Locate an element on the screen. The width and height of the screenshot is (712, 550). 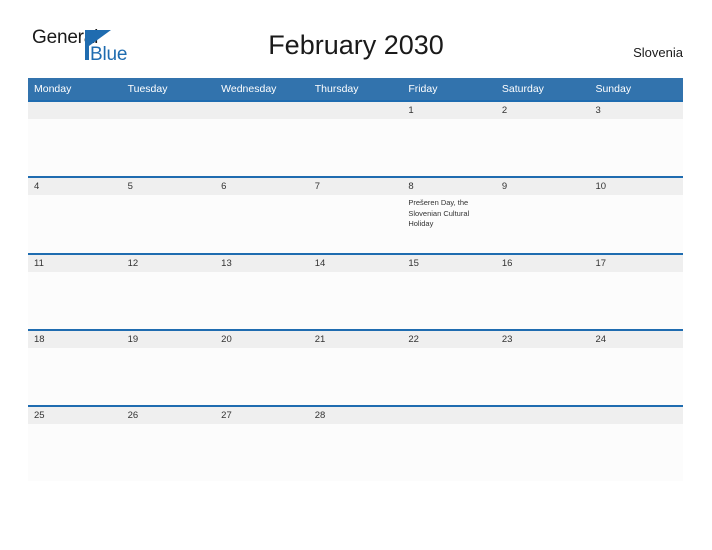
day-number: 2 is located at coordinates (543, 110).